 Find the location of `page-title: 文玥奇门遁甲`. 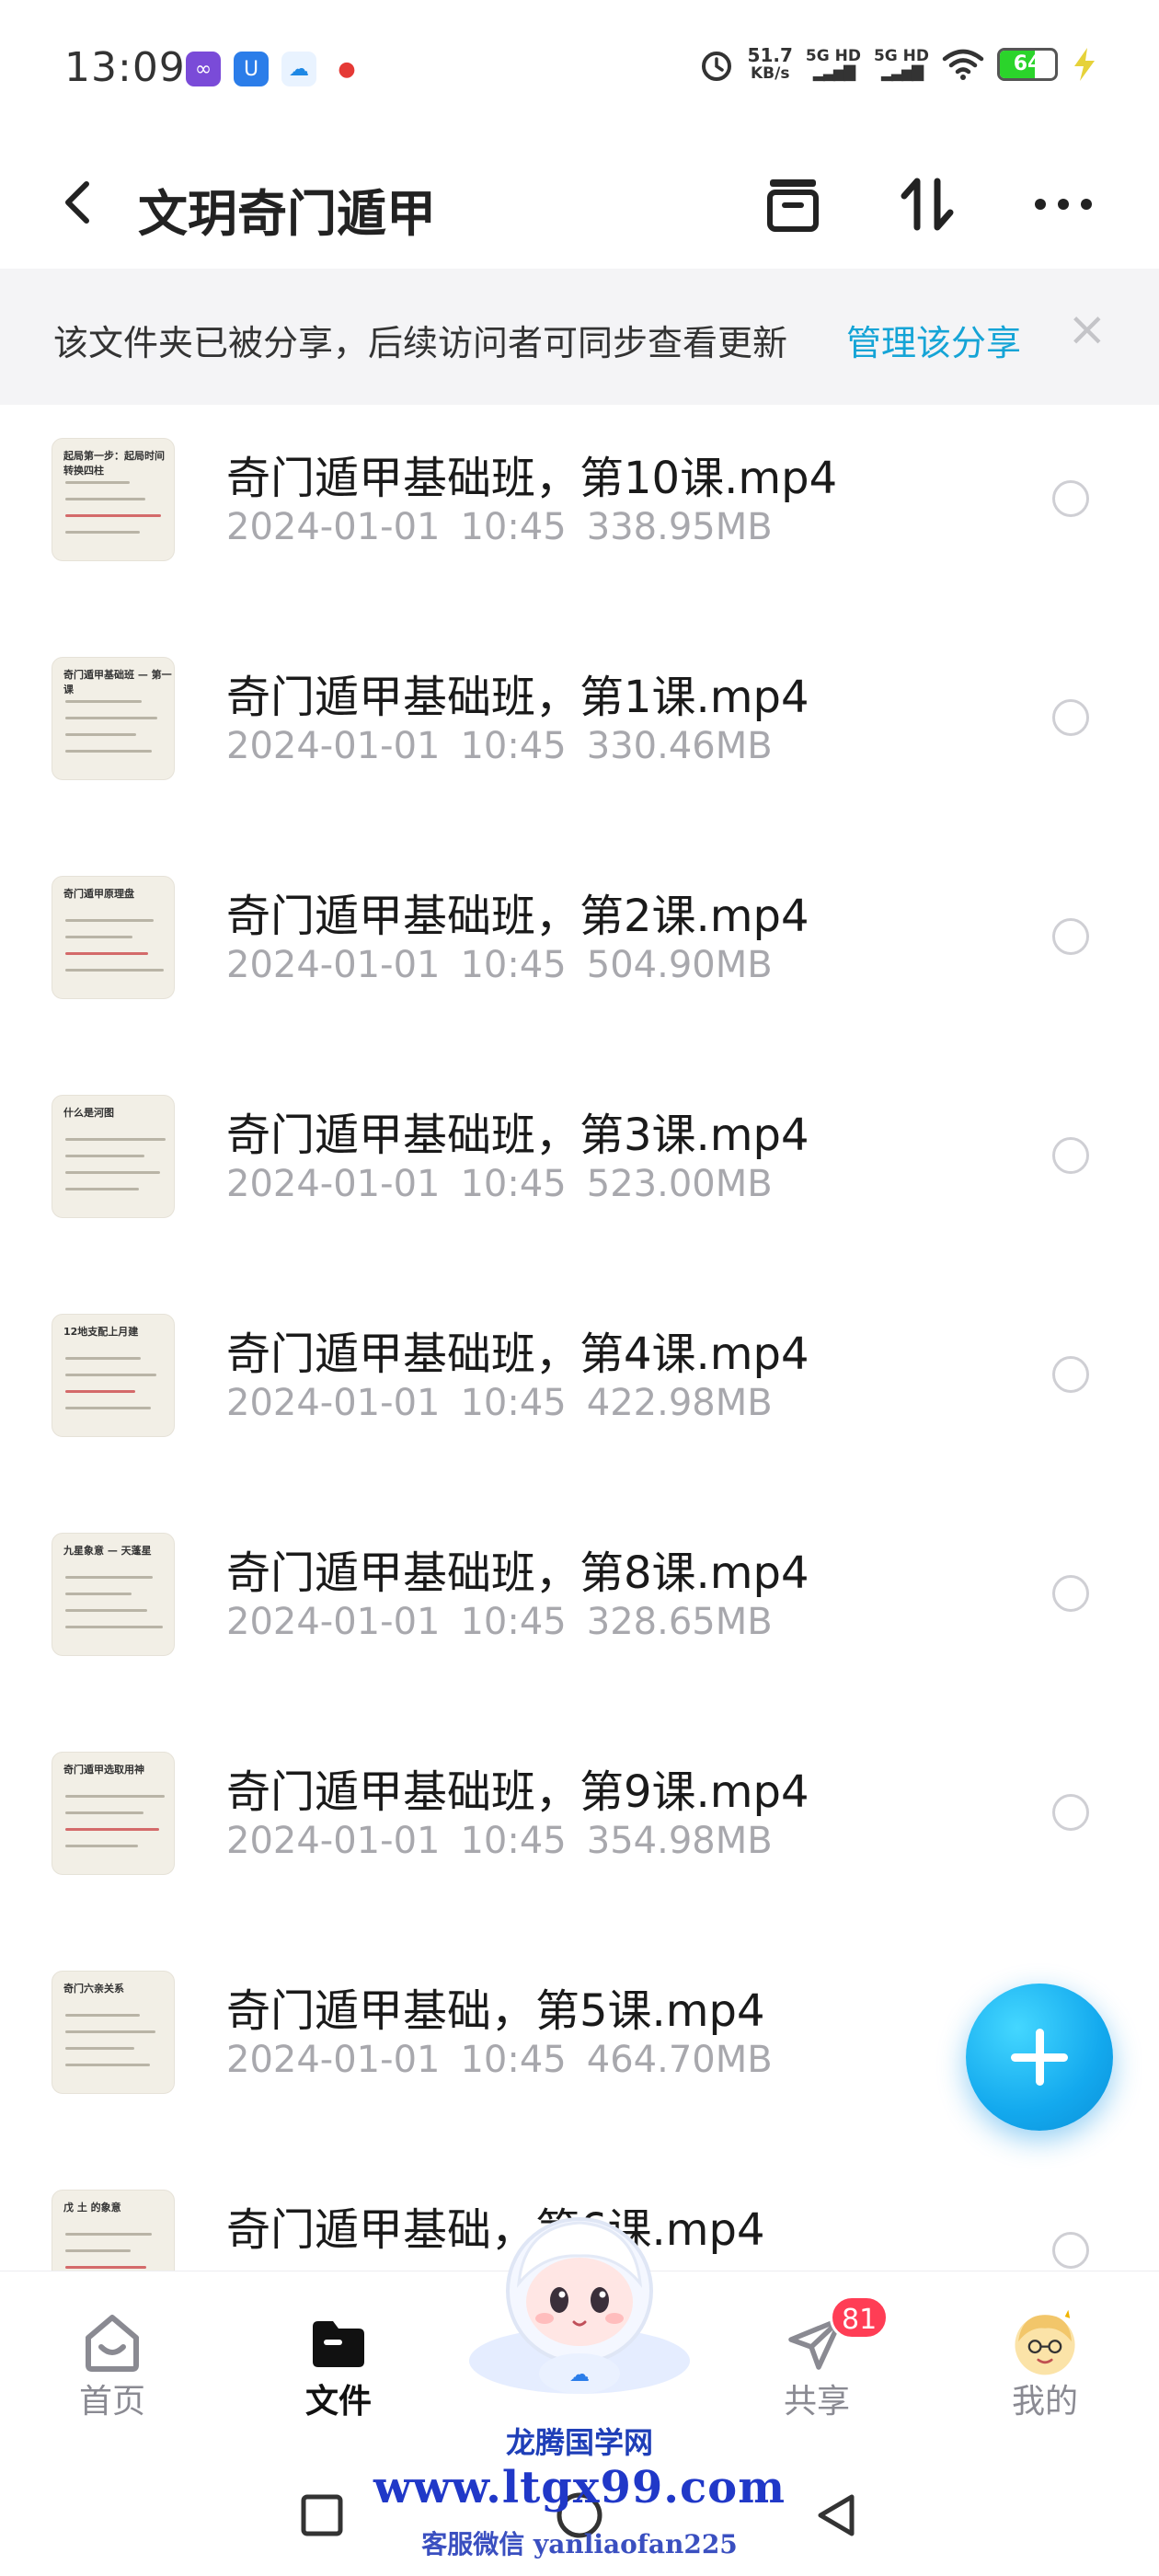

page-title: 文玥奇门遁甲 is located at coordinates (287, 214).